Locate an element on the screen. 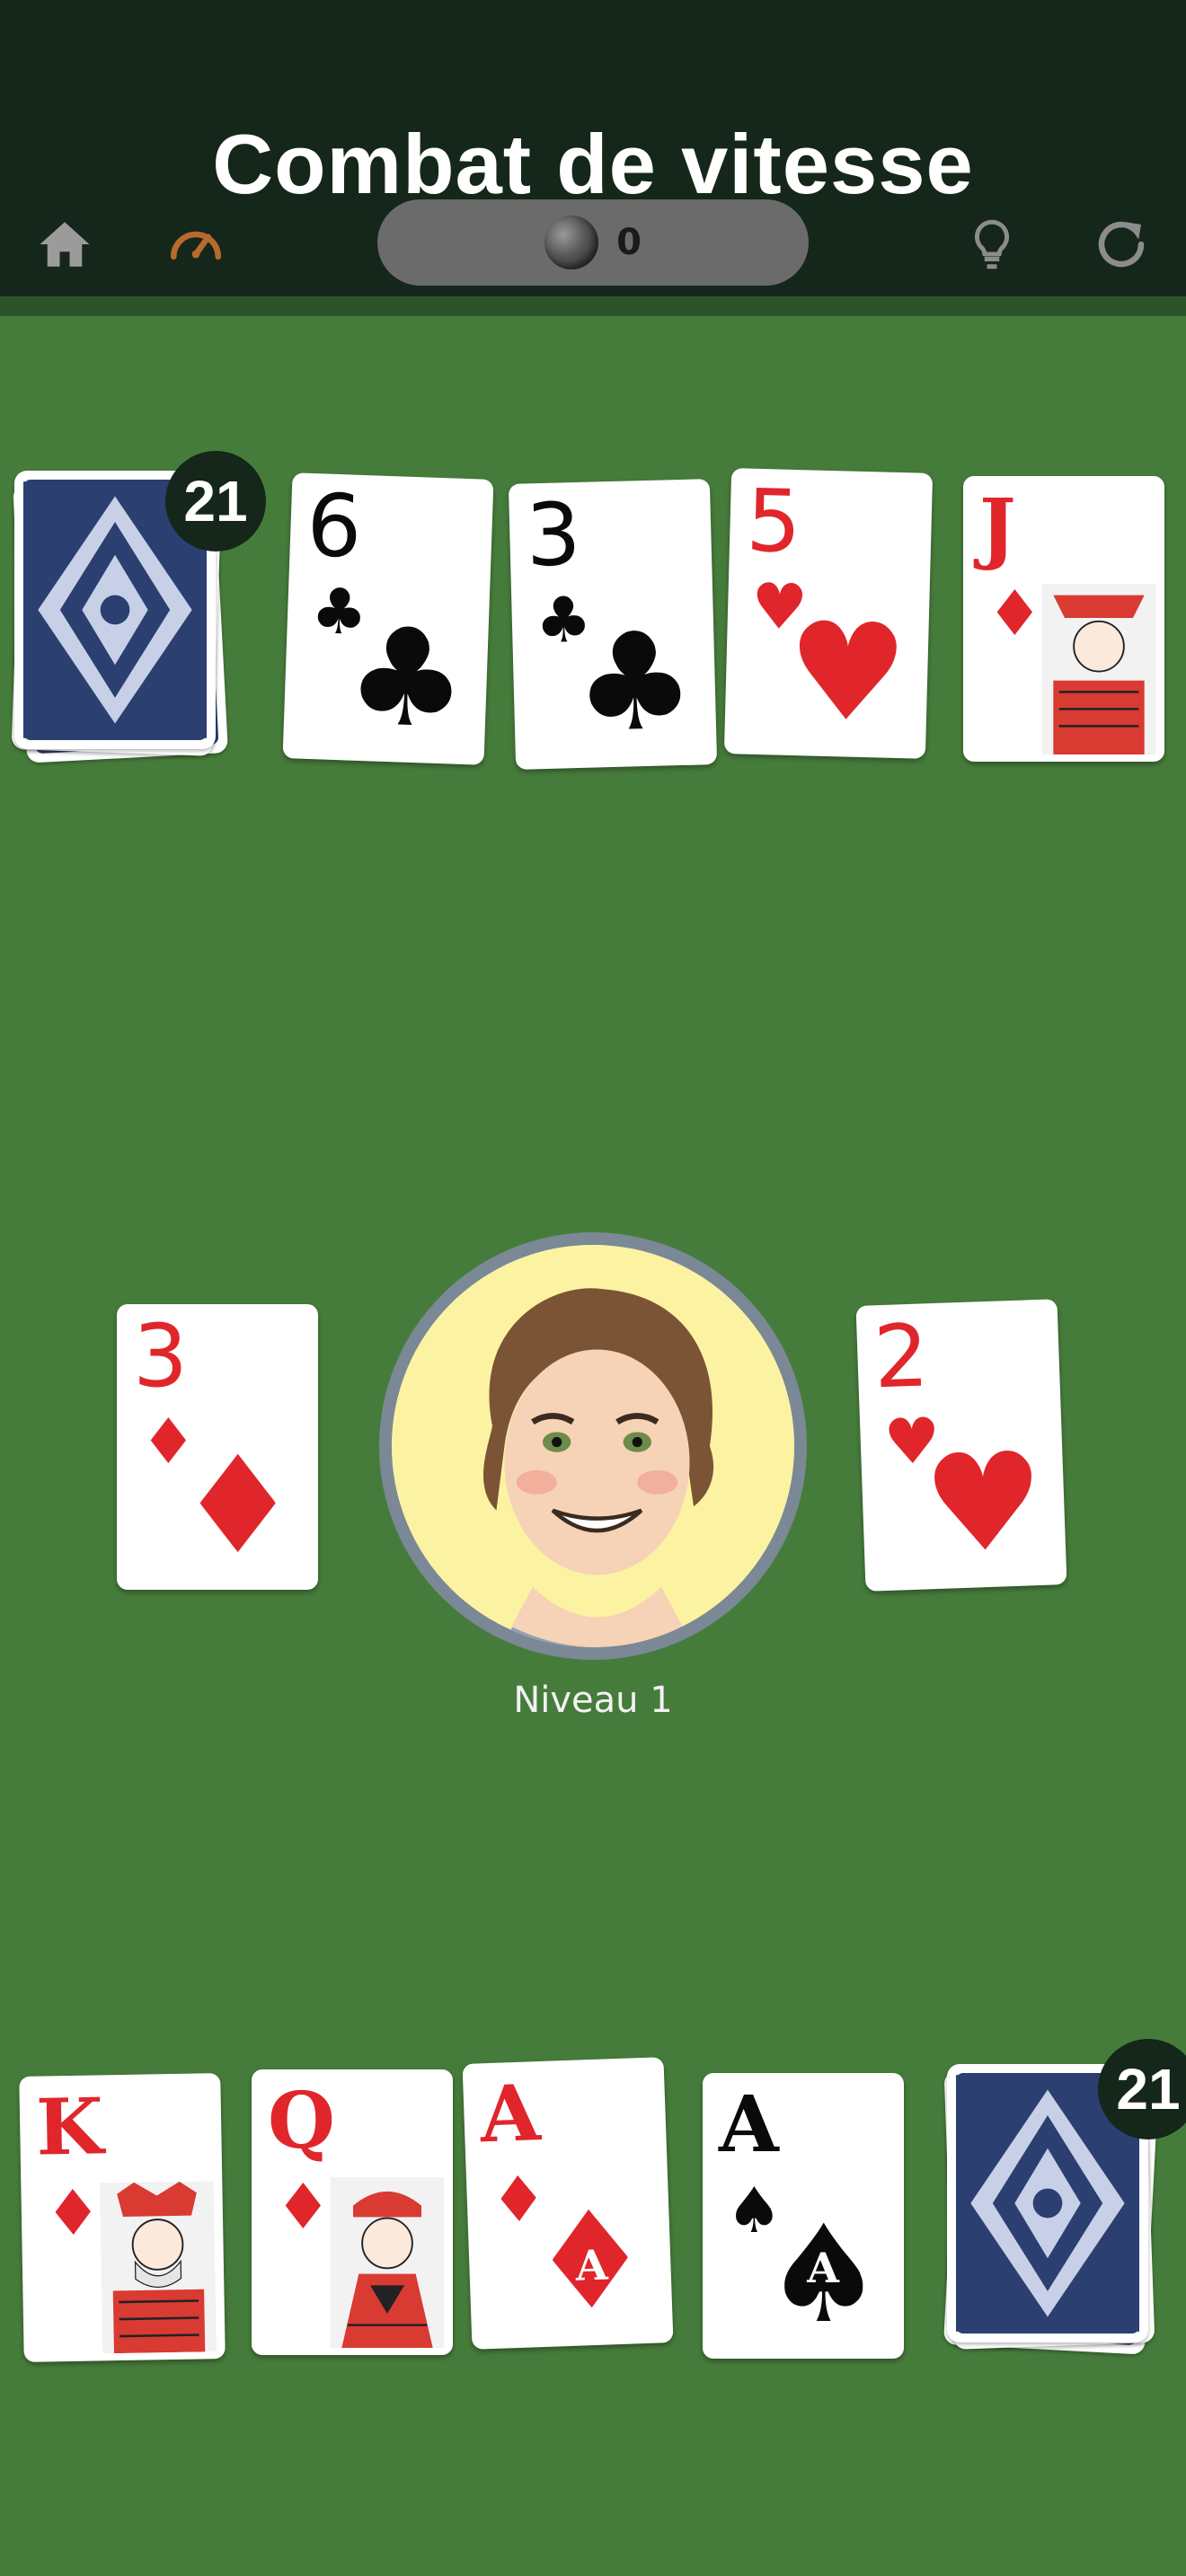  left-pile-card: 3 ♦ ♦ is located at coordinates (217, 1447).